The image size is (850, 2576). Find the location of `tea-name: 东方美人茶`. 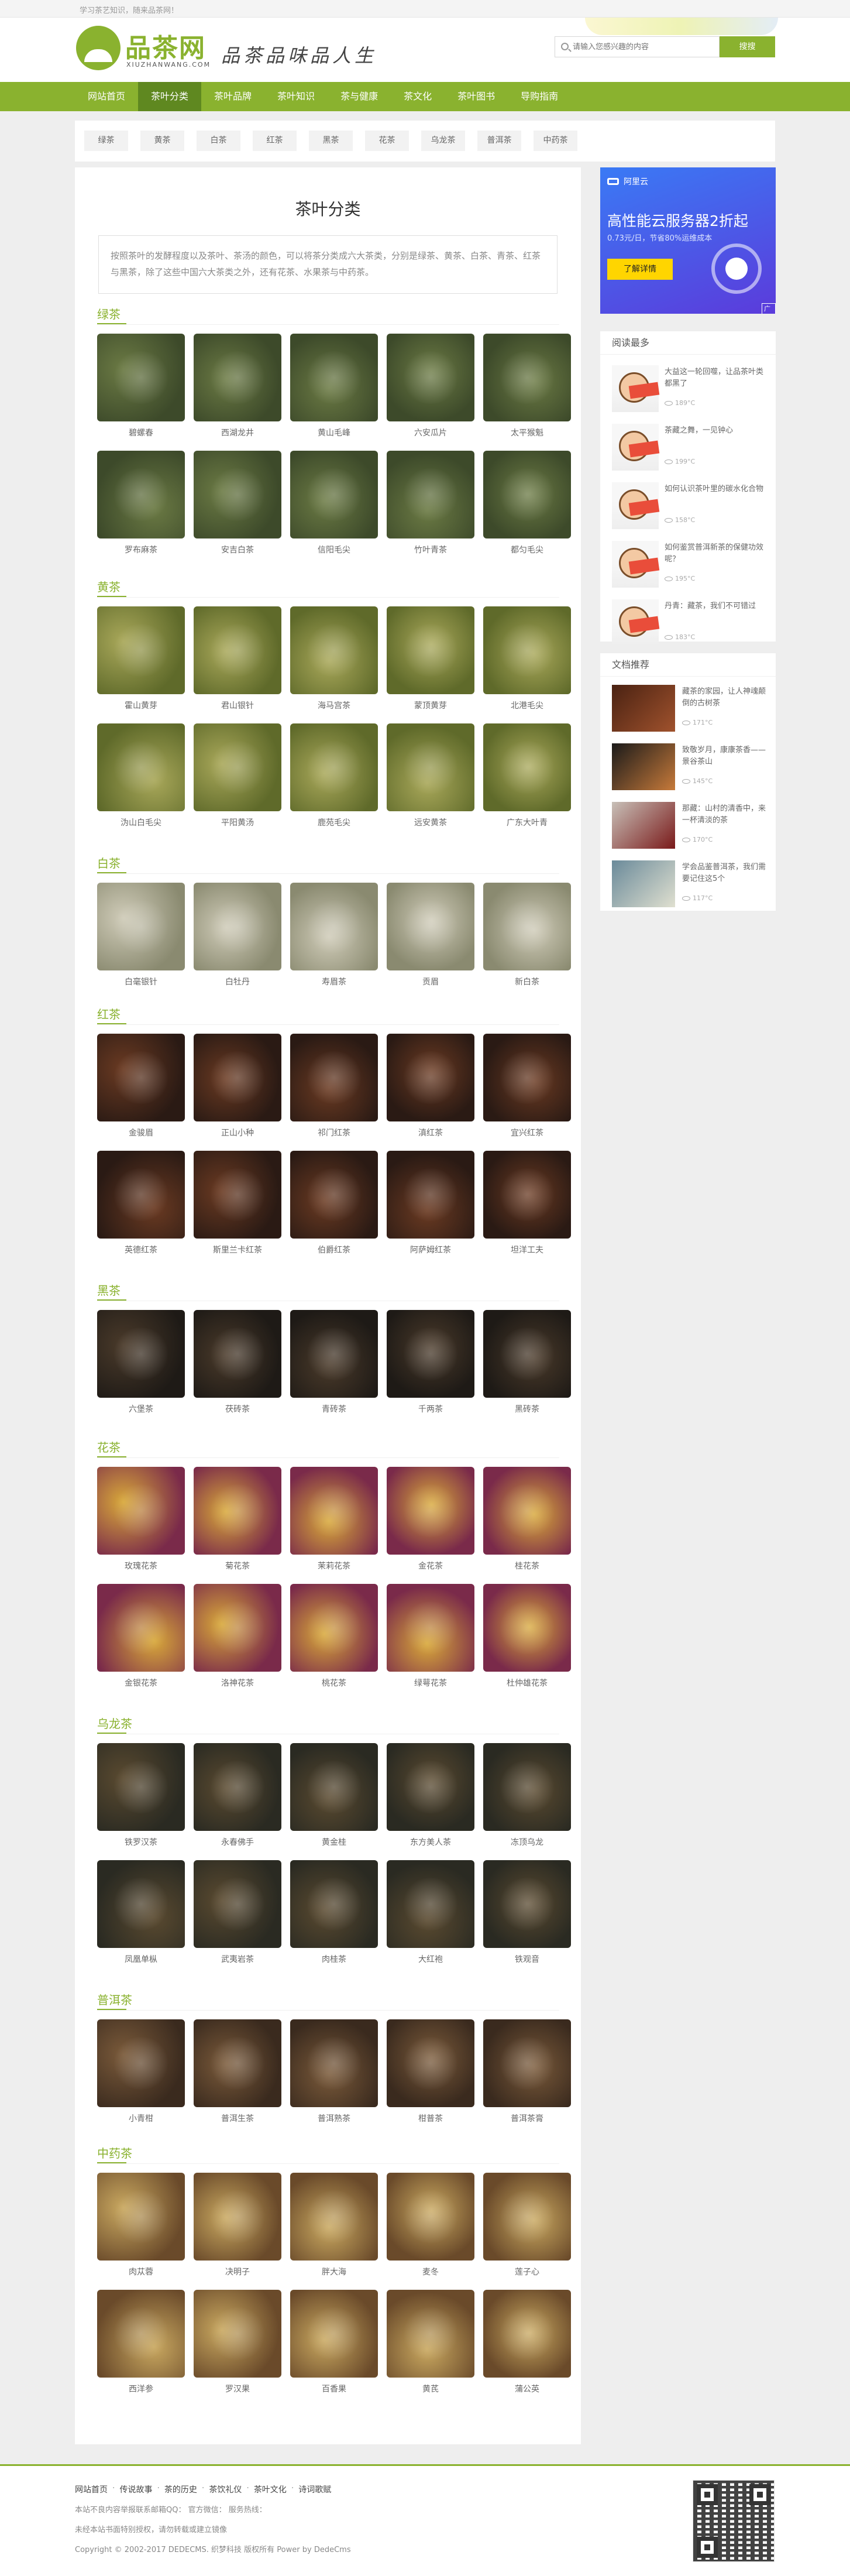

tea-name: 东方美人茶 is located at coordinates (430, 1845).